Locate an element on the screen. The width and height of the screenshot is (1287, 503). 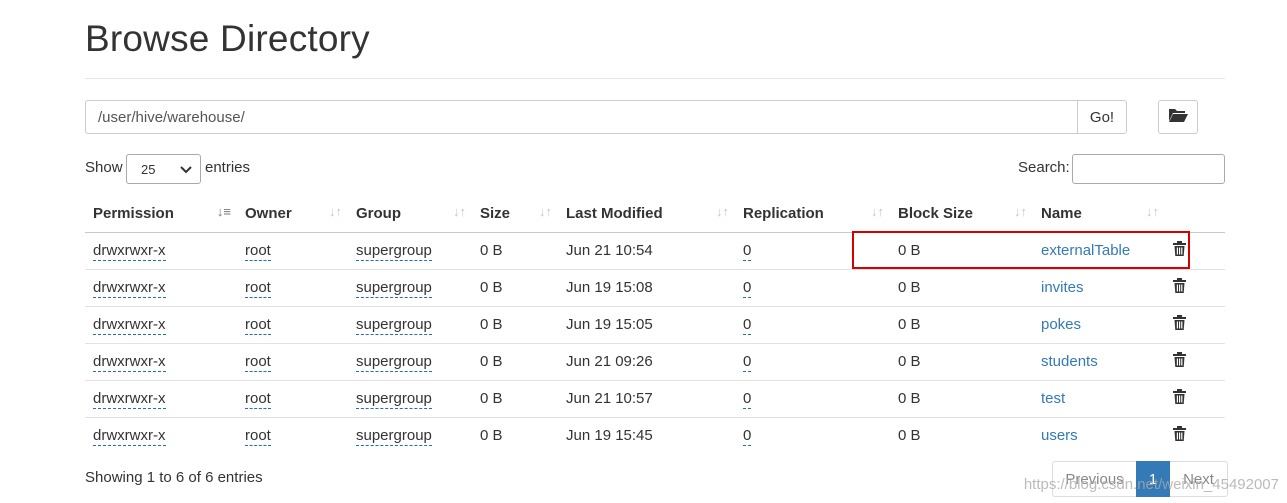
annotation-highlight-box is located at coordinates (1021, 250).